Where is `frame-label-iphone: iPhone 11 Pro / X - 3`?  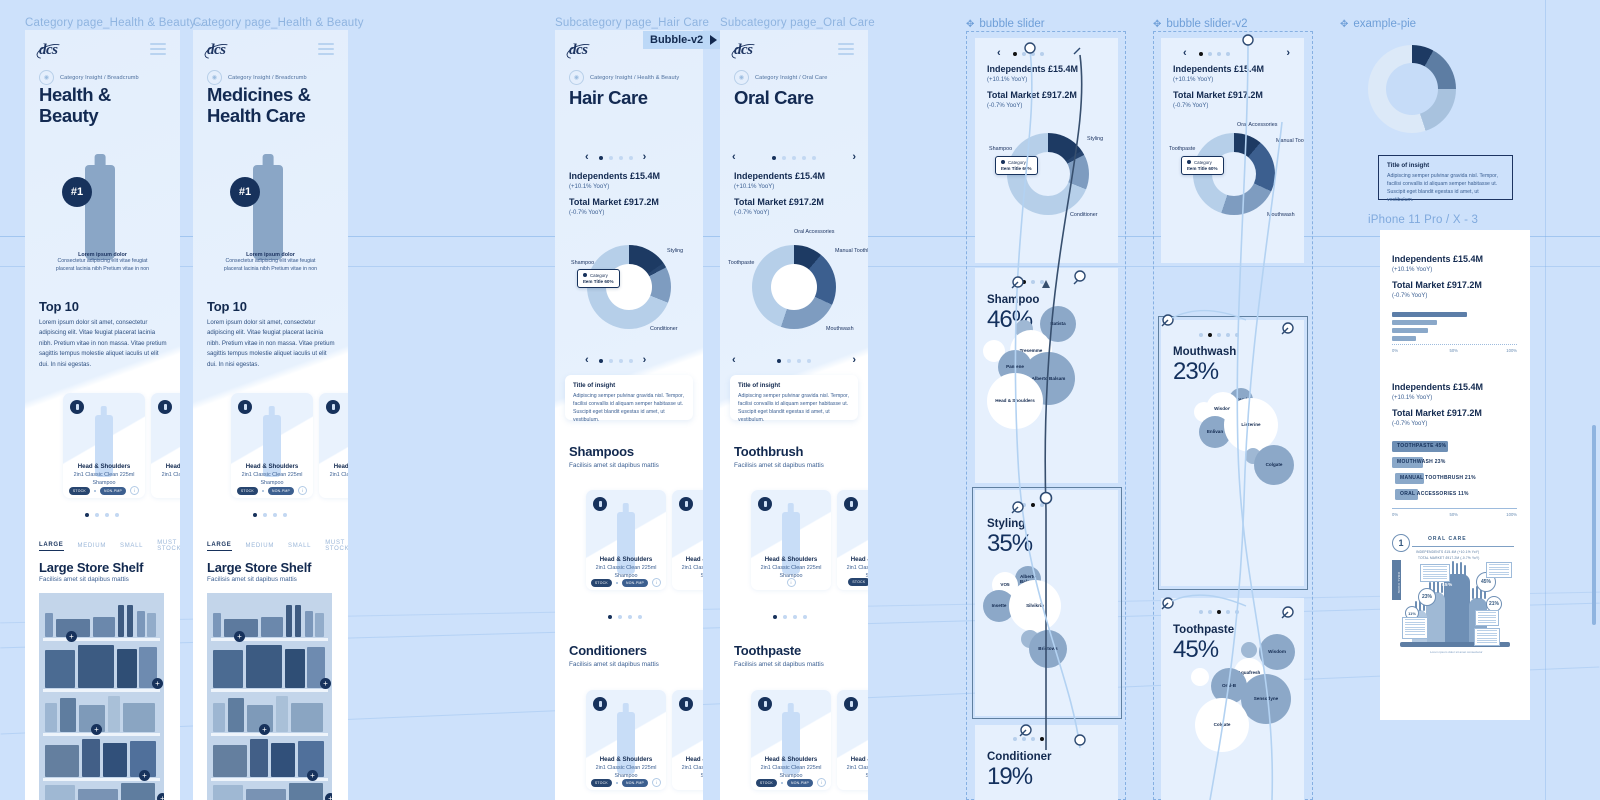
frame-label-iphone: iPhone 11 Pro / X - 3 is located at coordinates (1423, 220).